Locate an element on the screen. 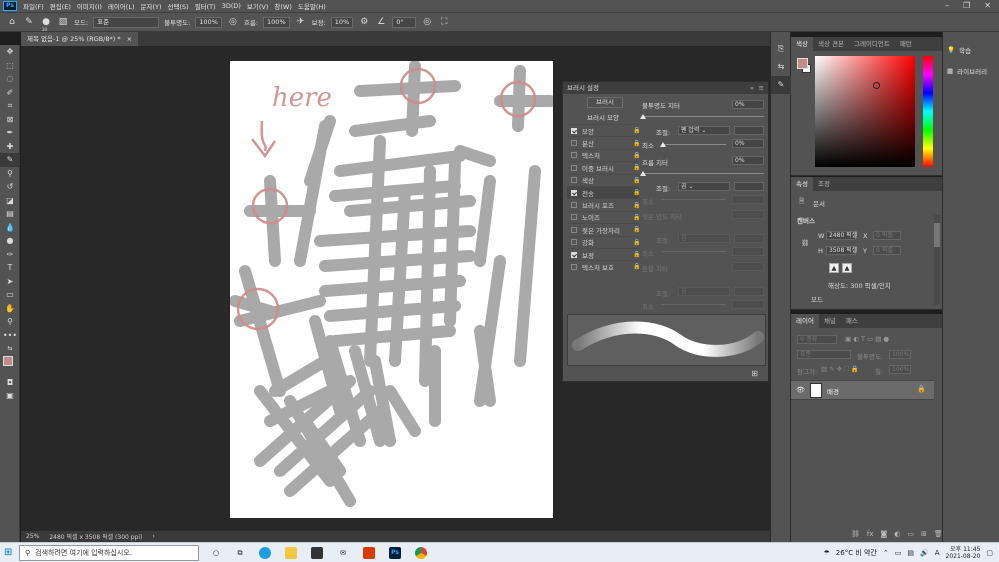 This screenshot has height=562, width=999. pressure-size-icon: ◎ is located at coordinates (427, 22).